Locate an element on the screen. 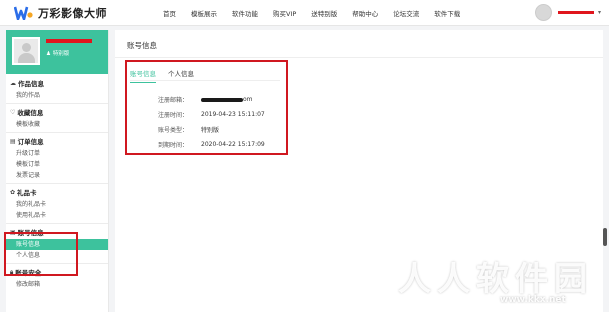 The width and height of the screenshot is (609, 312). sidebar-item-template-favorites: 模板收藏 is located at coordinates (57, 124).